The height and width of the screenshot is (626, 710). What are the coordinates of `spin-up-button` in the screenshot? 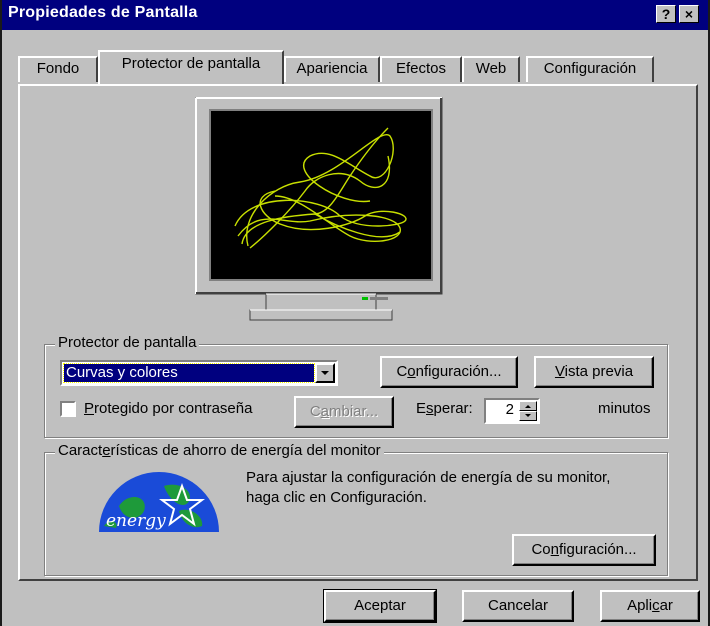 It's located at (528, 406).